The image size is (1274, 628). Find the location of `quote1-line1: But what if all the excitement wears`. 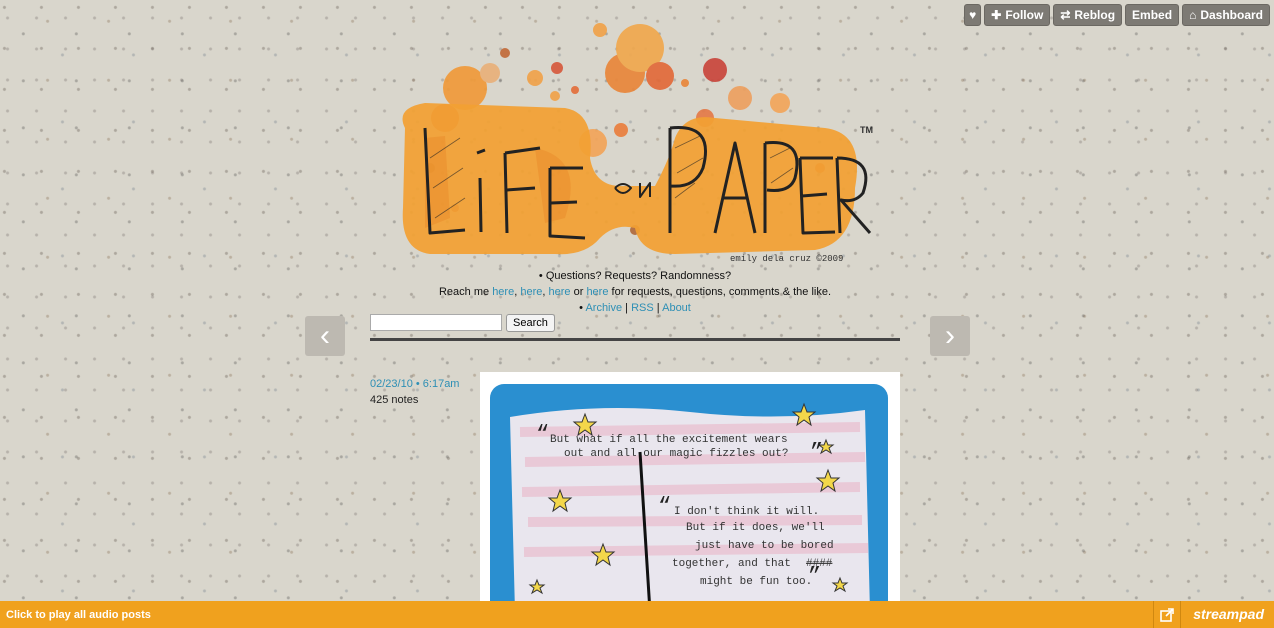

quote1-line1: But what if all the excitement wears is located at coordinates (669, 440).